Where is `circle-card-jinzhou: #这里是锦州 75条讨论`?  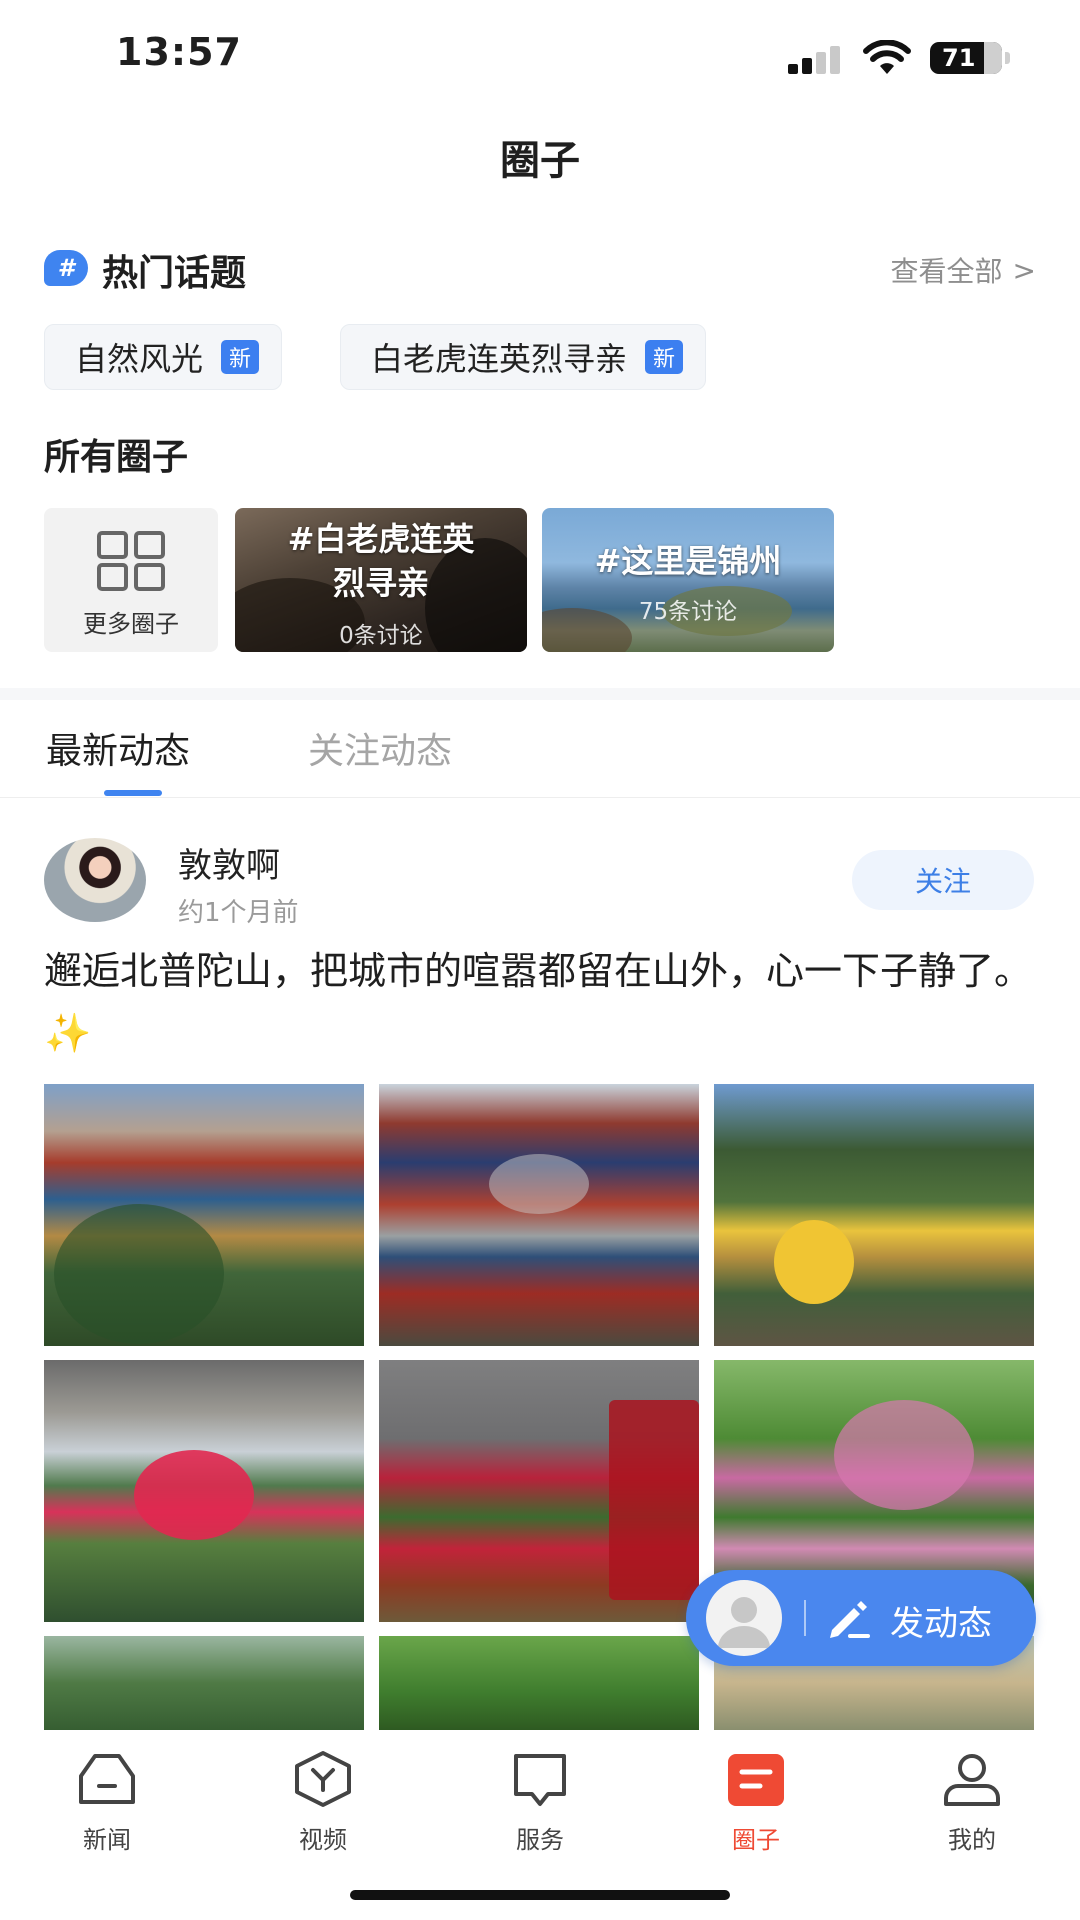 circle-card-jinzhou: #这里是锦州 75条讨论 is located at coordinates (688, 580).